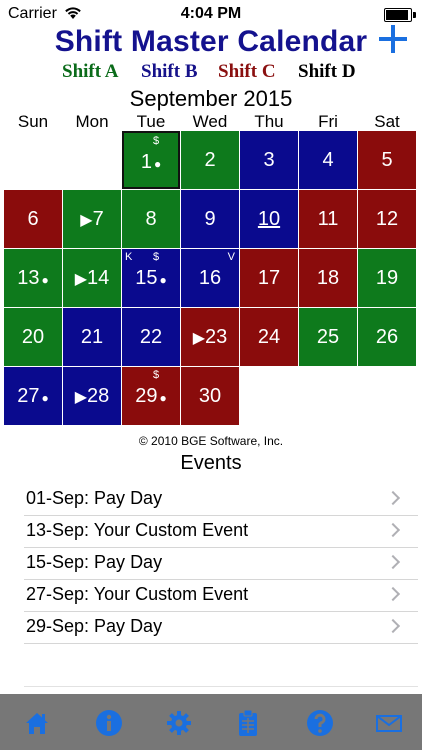 The width and height of the screenshot is (422, 750). I want to click on tab-mail, so click(389, 723).